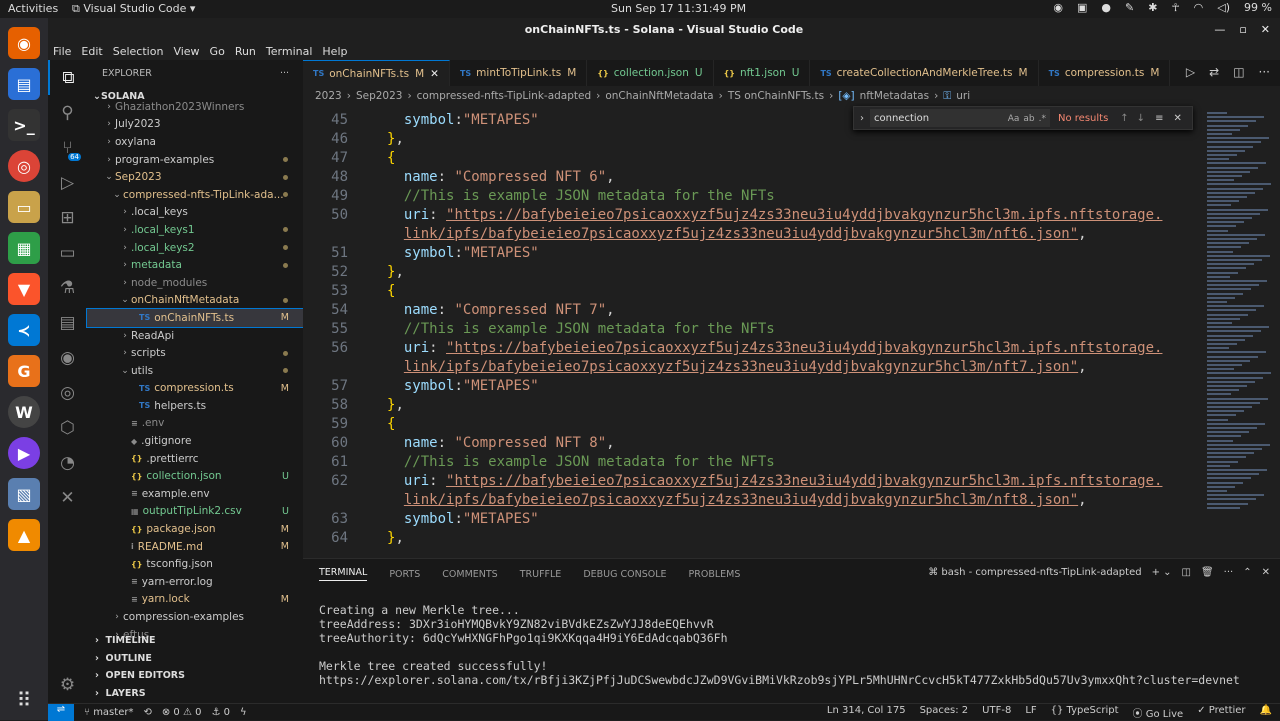 The image size is (1280, 721). Describe the element at coordinates (195, 336) in the screenshot. I see `tree-folder: › ReadApi` at that location.